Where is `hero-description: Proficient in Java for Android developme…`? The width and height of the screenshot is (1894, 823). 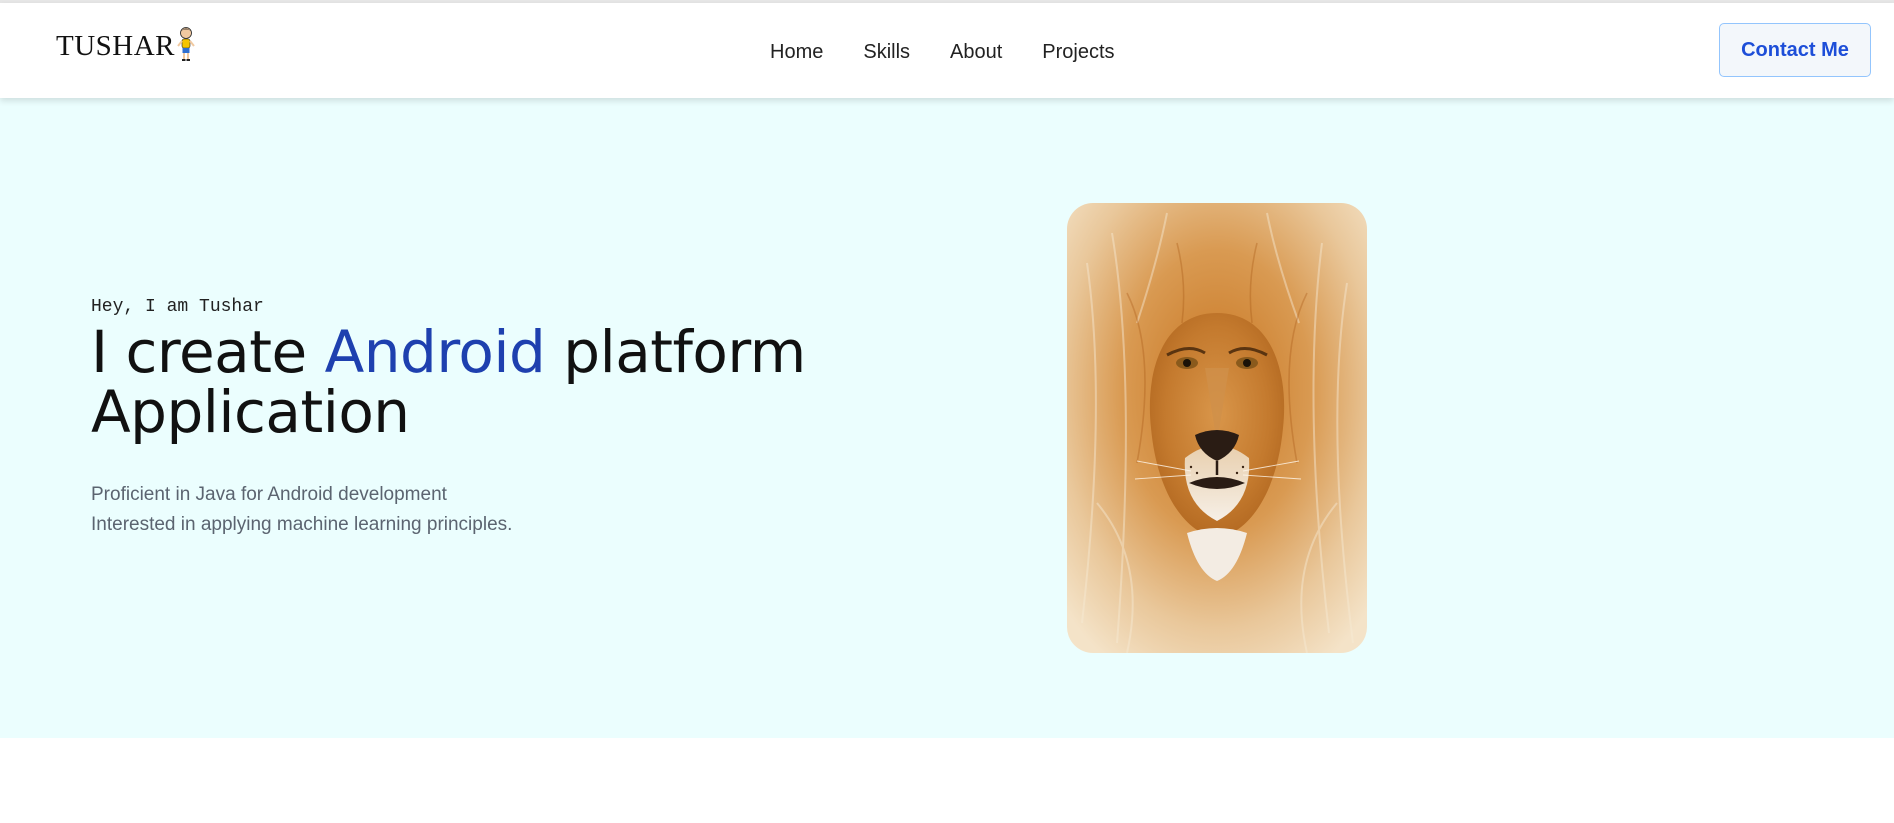
hero-description: Proficient in Java for Android developme… is located at coordinates (471, 510).